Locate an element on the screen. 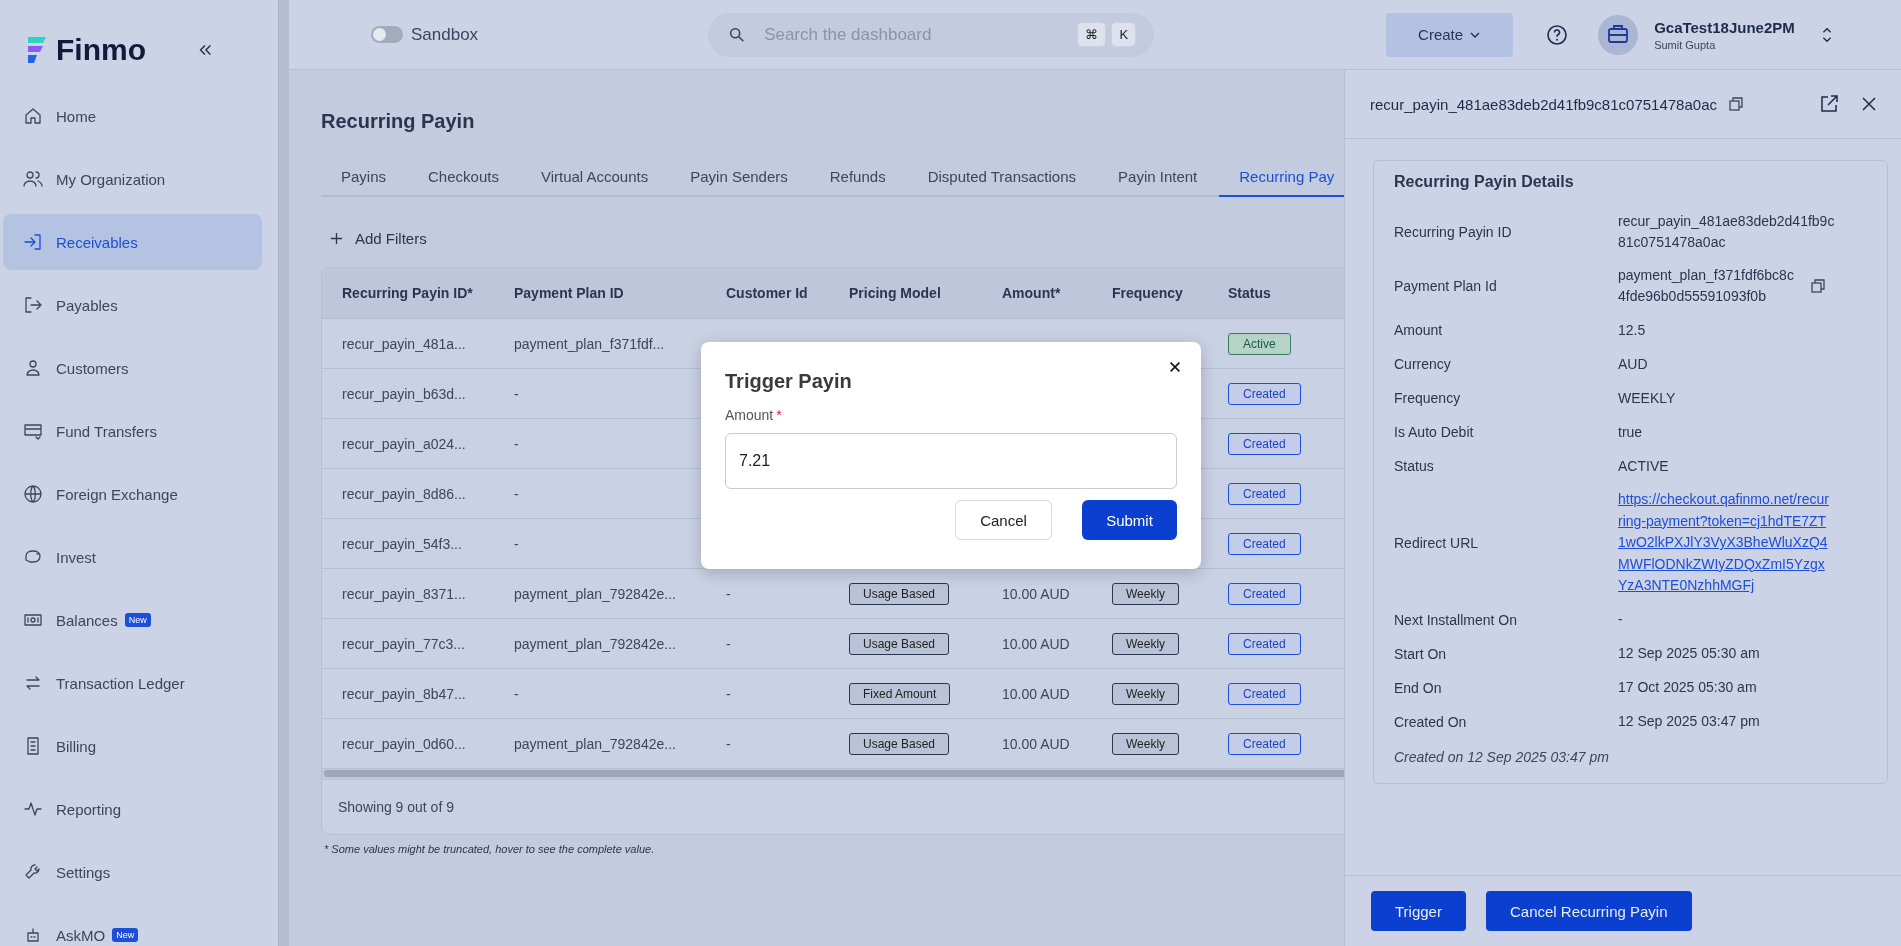  field-value: 17 Oct 2025 05:30 am is located at coordinates (1688, 687).